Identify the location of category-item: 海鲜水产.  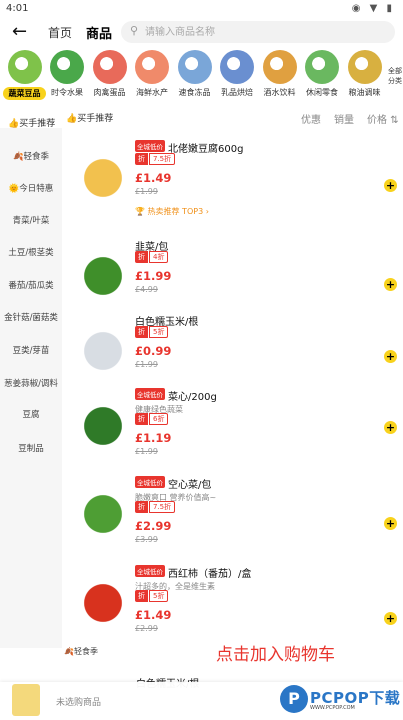
(152, 75).